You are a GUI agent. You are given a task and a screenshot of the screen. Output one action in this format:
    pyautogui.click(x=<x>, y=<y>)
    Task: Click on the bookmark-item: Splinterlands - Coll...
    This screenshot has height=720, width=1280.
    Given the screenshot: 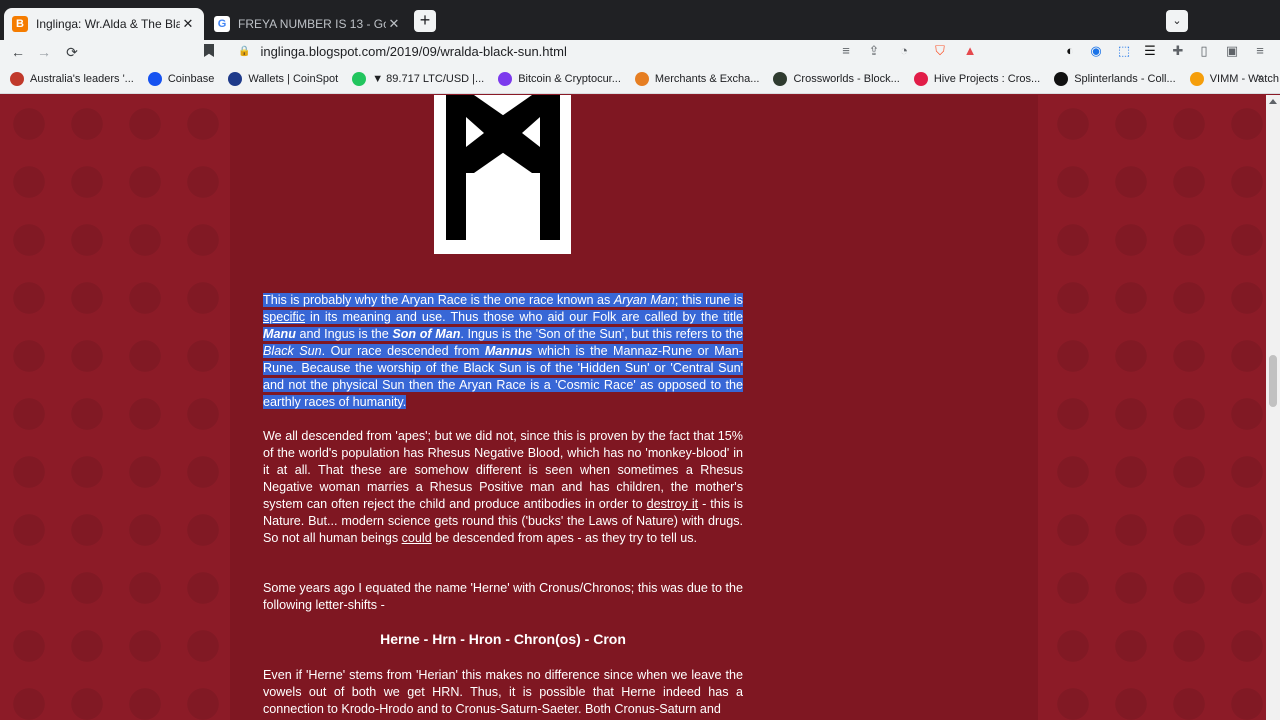 What is the action you would take?
    pyautogui.click(x=1115, y=78)
    